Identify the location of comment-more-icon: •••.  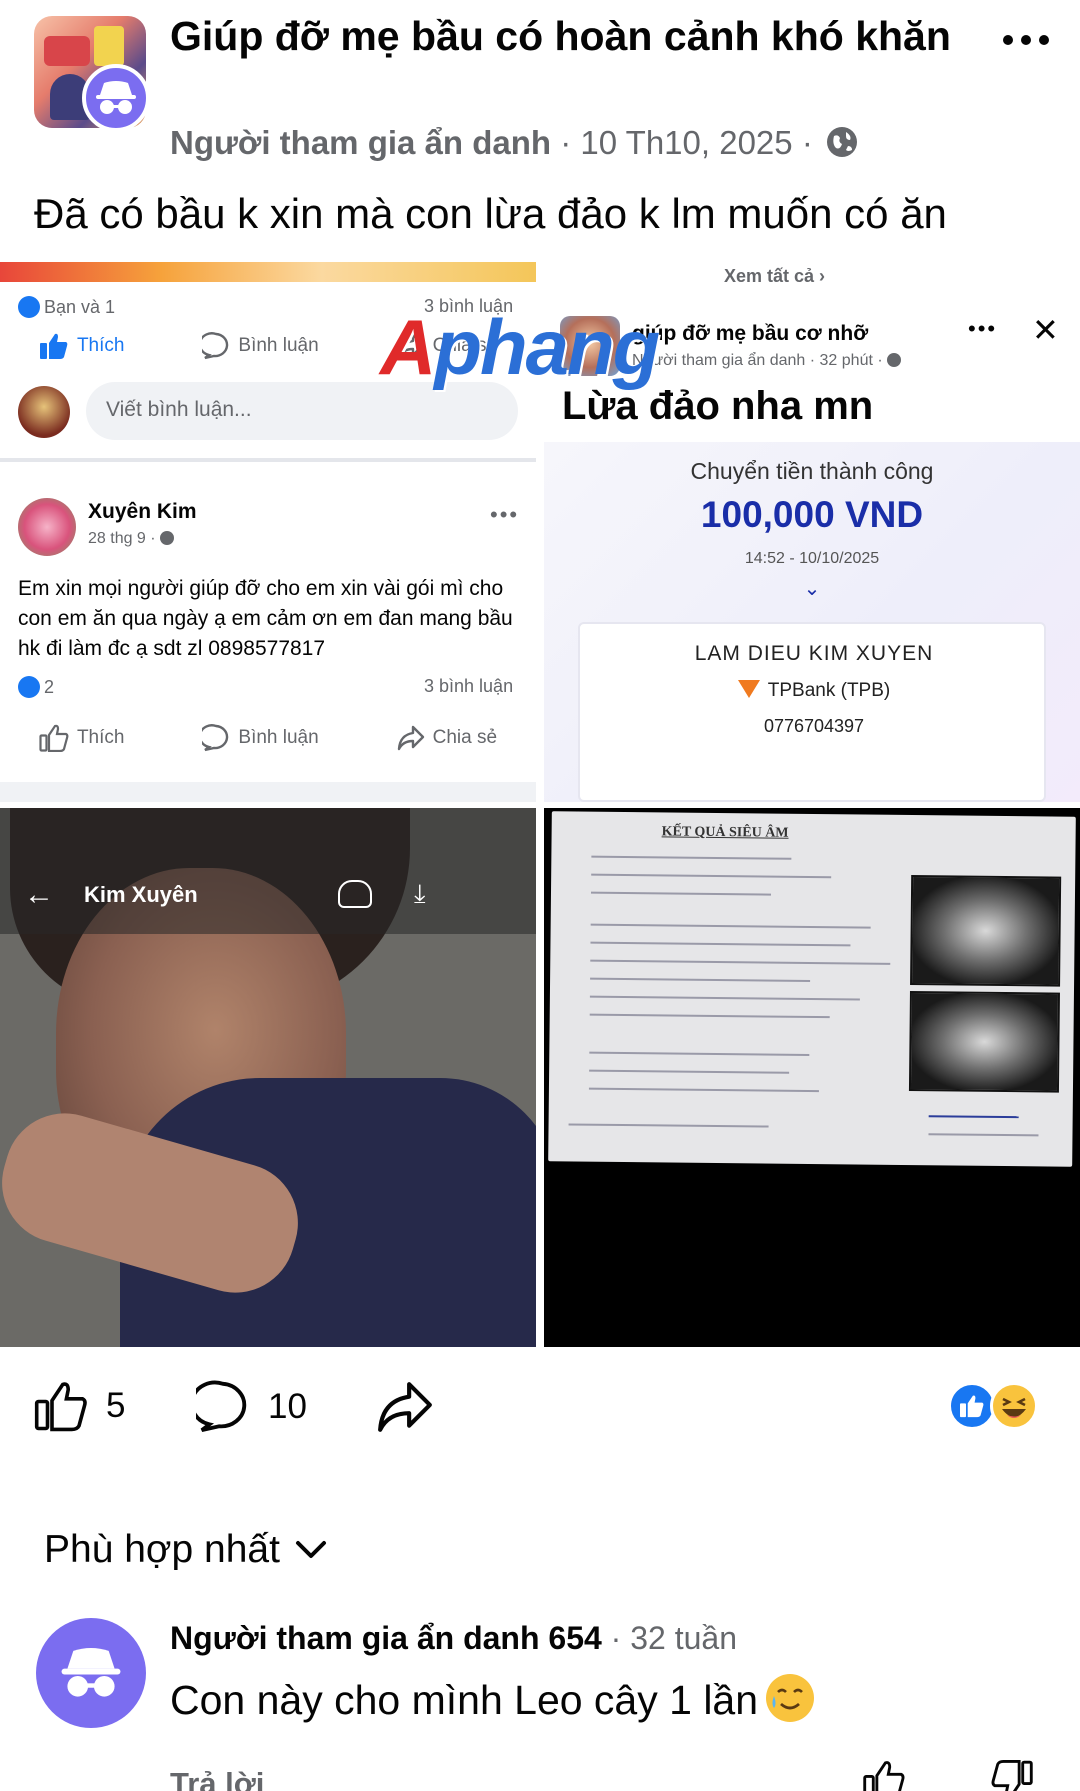
(504, 515).